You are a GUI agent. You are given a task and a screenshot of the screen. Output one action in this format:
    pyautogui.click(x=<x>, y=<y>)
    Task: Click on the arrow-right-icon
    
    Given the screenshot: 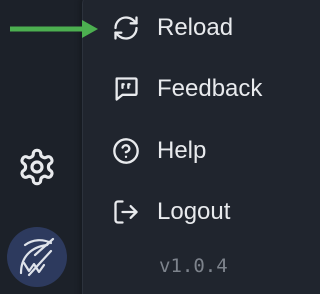 What is the action you would take?
    pyautogui.click(x=54, y=29)
    